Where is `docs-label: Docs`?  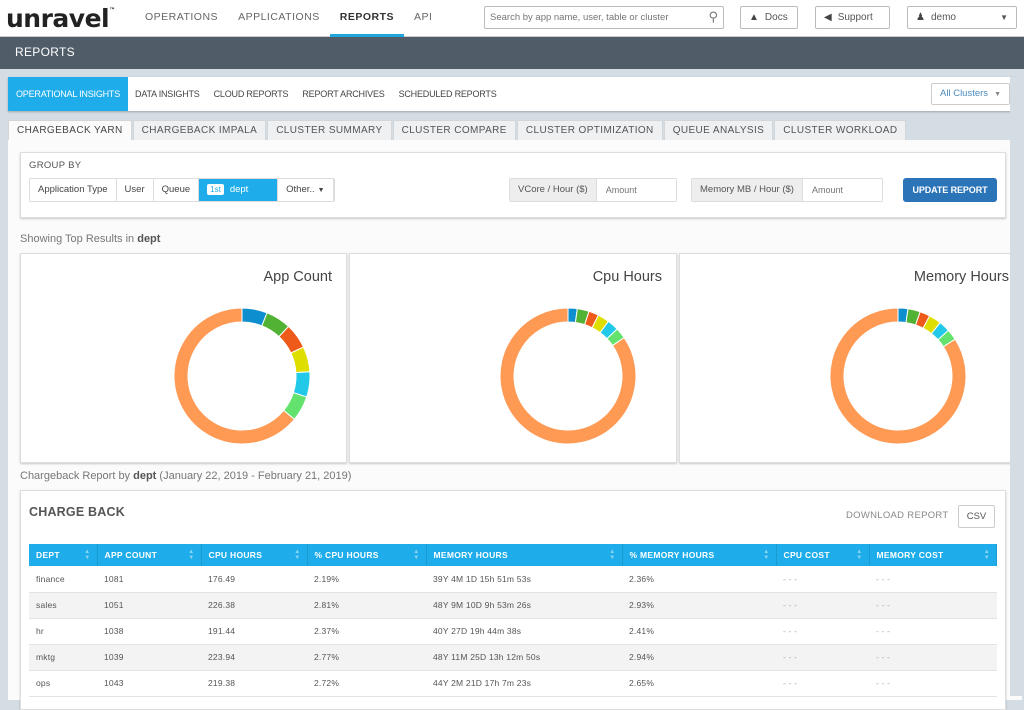 docs-label: Docs is located at coordinates (776, 17).